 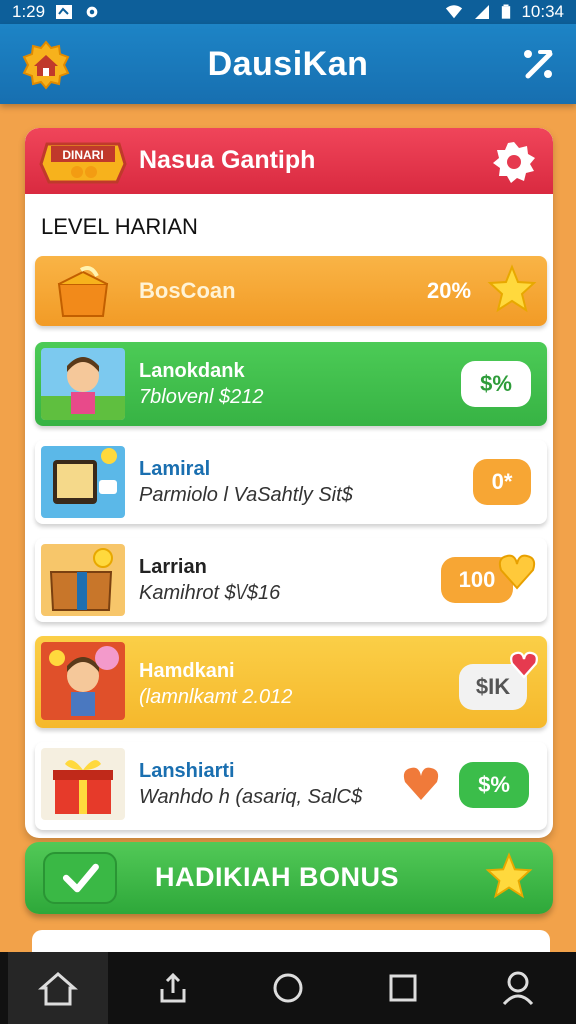 I want to click on nav-home-icon, so click(x=57, y=989).